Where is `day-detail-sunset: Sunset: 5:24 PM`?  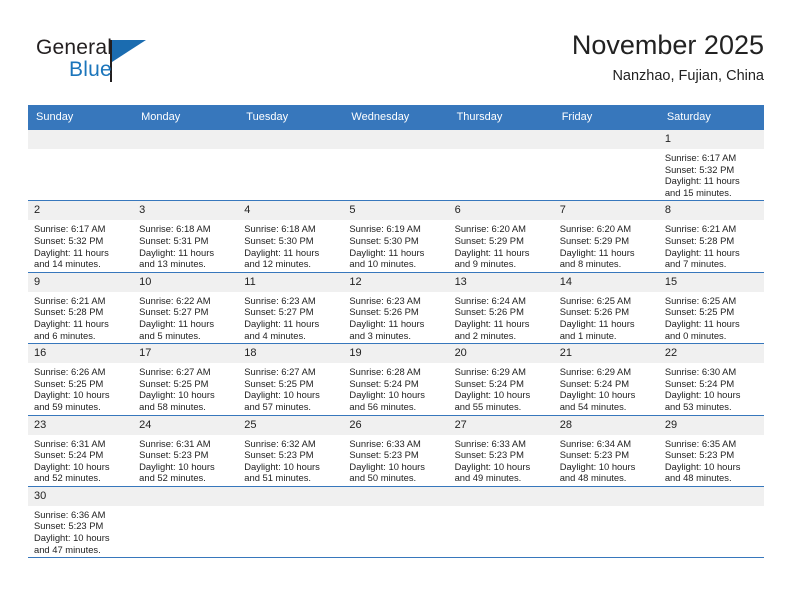
day-detail-sunset: Sunset: 5:24 PM is located at coordinates (489, 383).